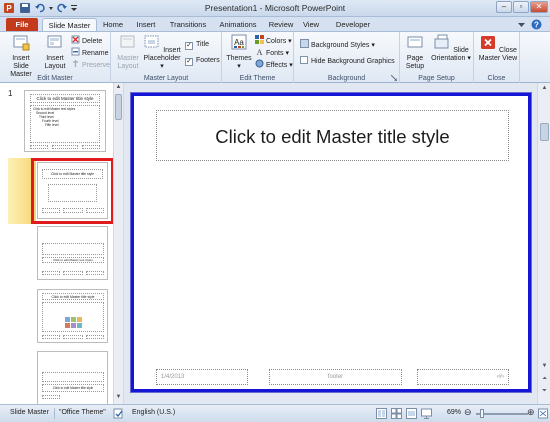 The width and height of the screenshot is (550, 422). What do you see at coordinates (415, 52) in the screenshot?
I see `page-setup-button: Page Setup` at bounding box center [415, 52].